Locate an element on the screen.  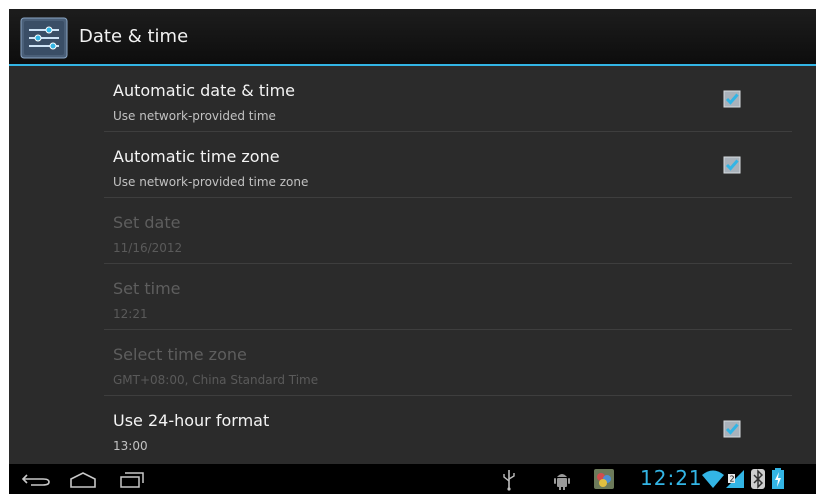
status-clock: 12:21 is located at coordinates (671, 478).